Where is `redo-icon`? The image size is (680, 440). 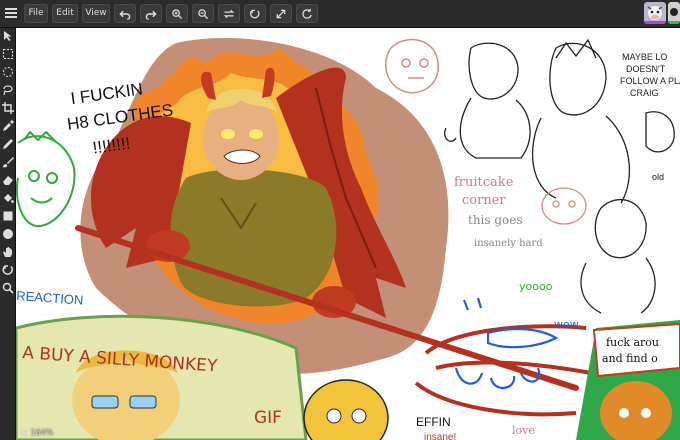
redo-icon is located at coordinates (151, 14).